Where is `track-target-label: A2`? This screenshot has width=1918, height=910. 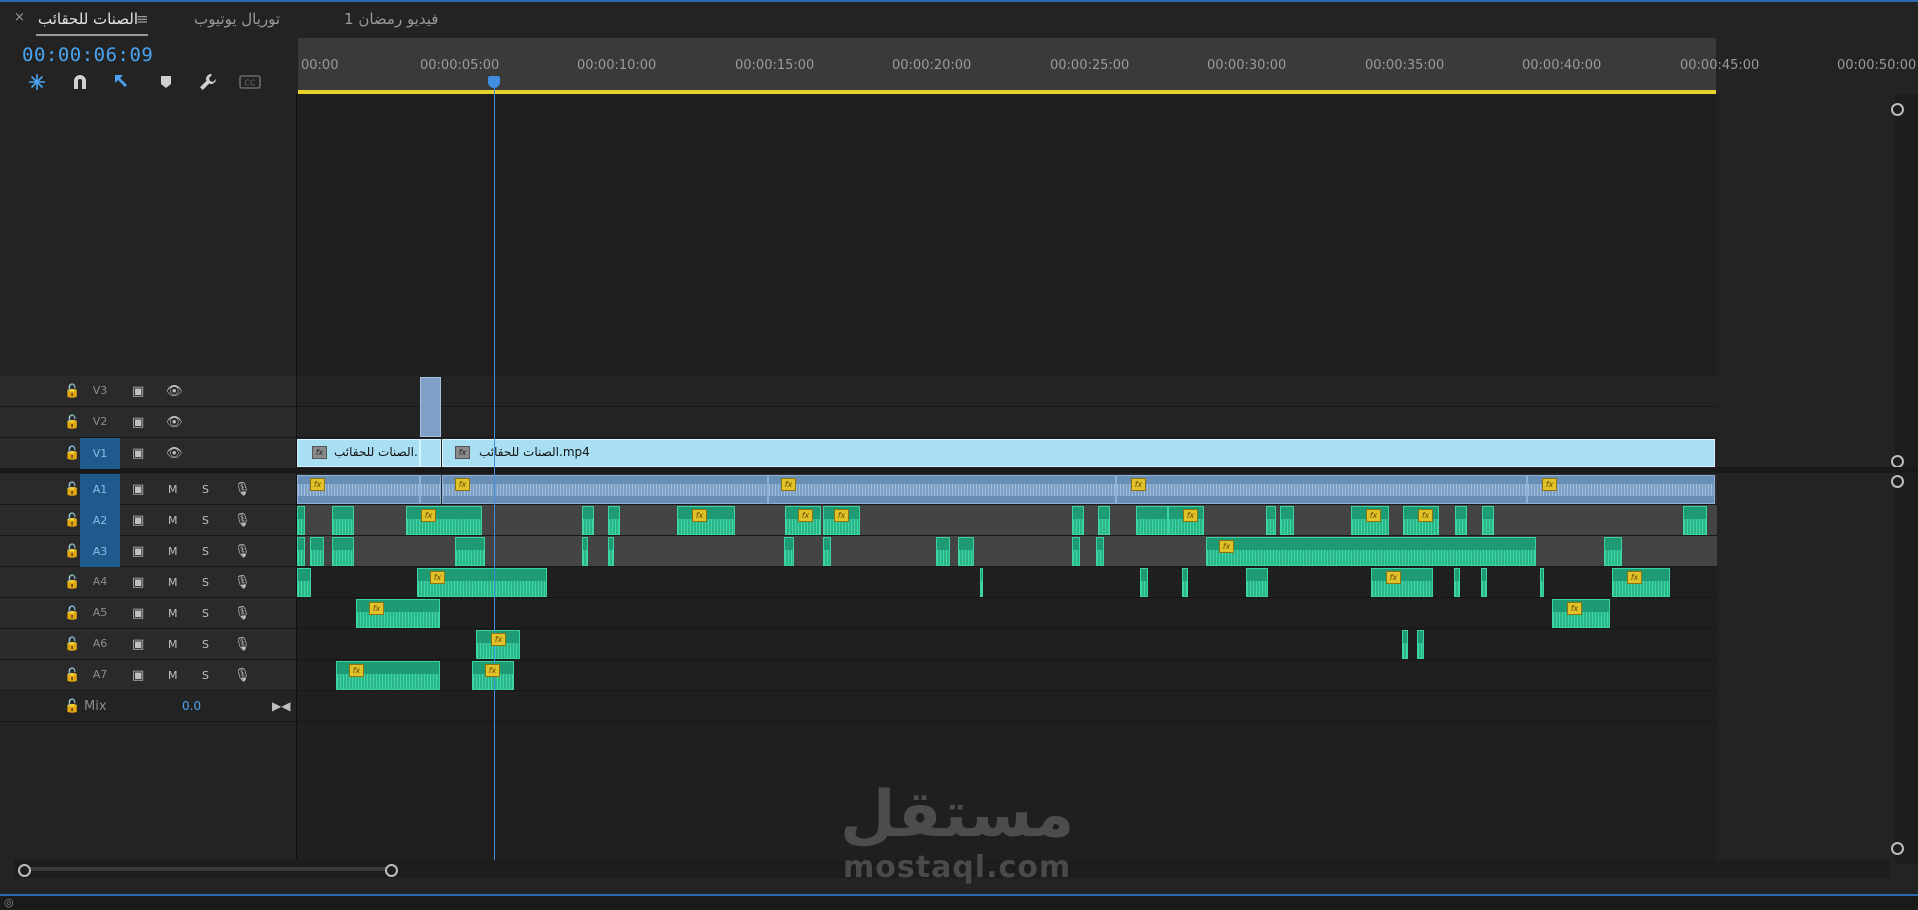
track-target-label: A2 is located at coordinates (100, 520).